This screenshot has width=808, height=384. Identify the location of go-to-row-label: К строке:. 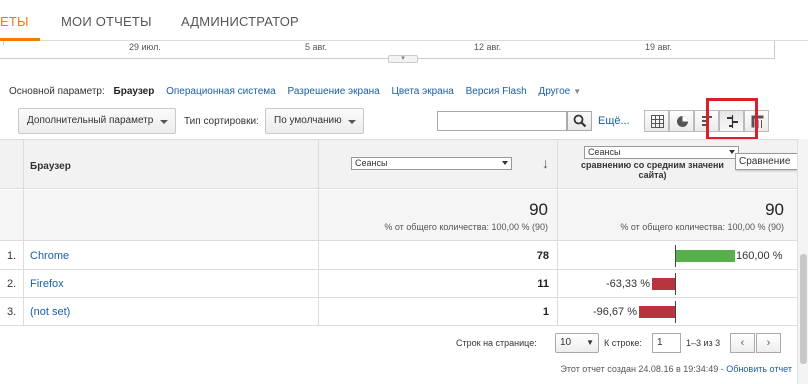
(623, 343).